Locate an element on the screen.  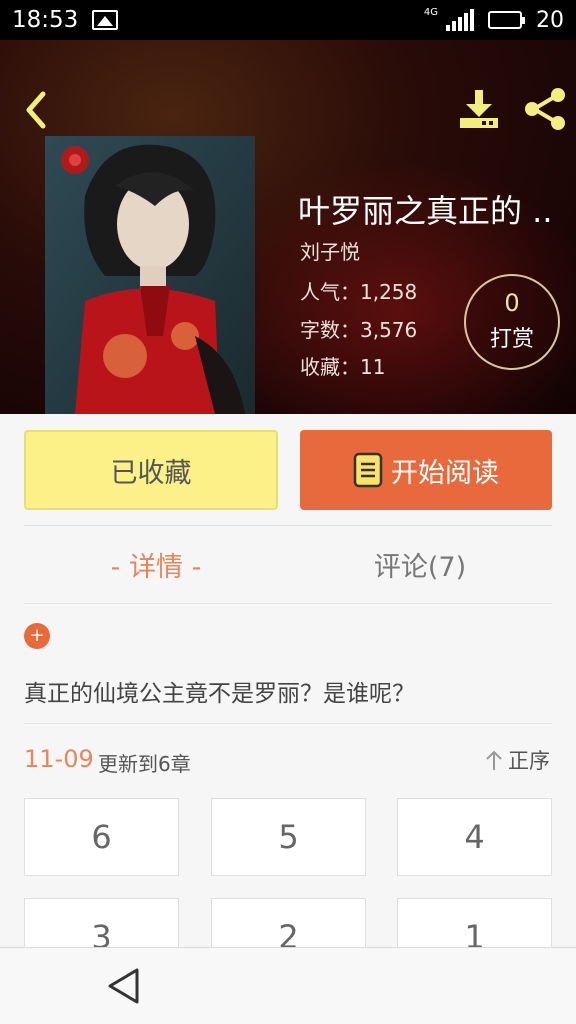
favorited-label: 已收藏 is located at coordinates (151, 473).